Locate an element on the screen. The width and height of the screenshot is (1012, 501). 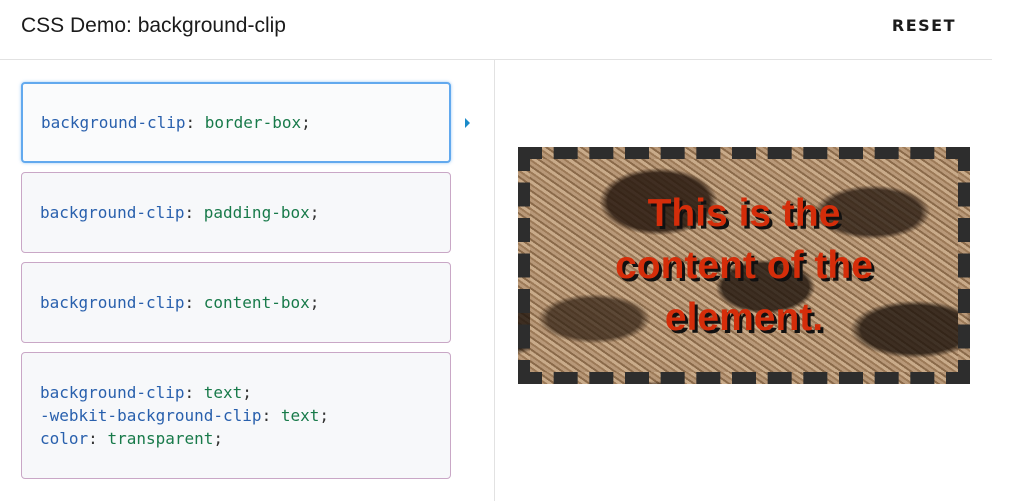
output-text: This is the content of the element. is located at coordinates (744, 265).